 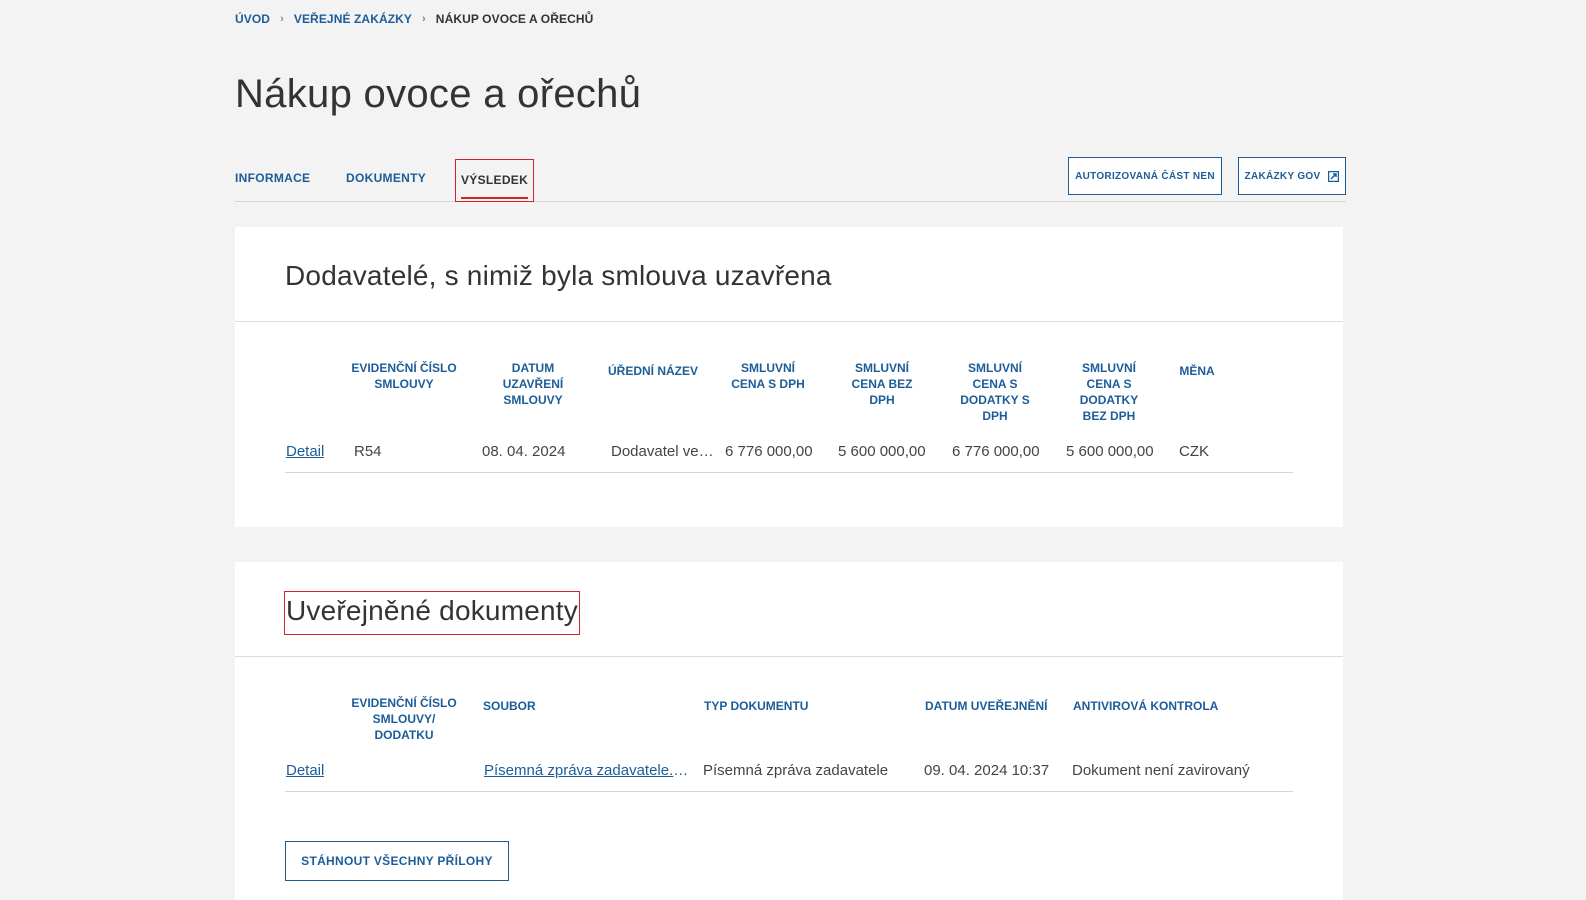 I want to click on zakazky-gov-button: ZAKÁZKY GOV, so click(x=1292, y=176).